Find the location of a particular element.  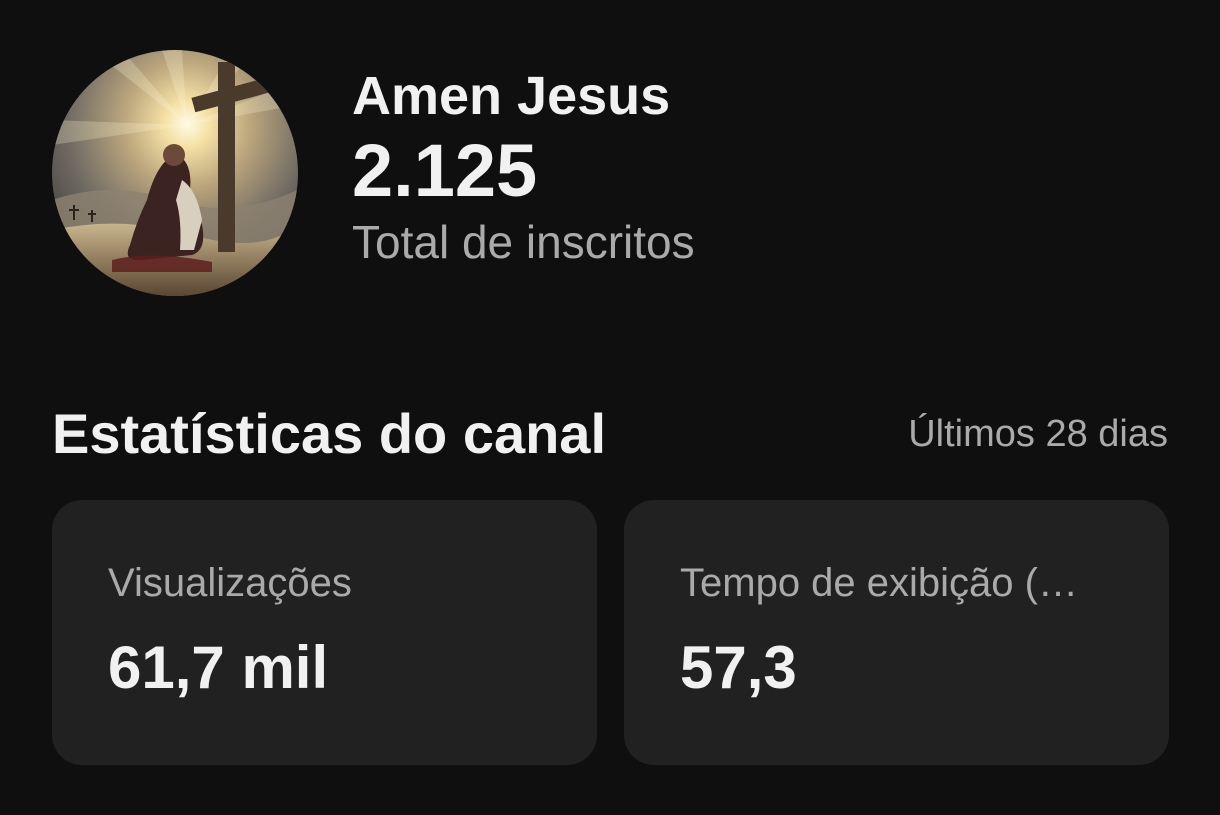

avatar-image is located at coordinates (175, 173).